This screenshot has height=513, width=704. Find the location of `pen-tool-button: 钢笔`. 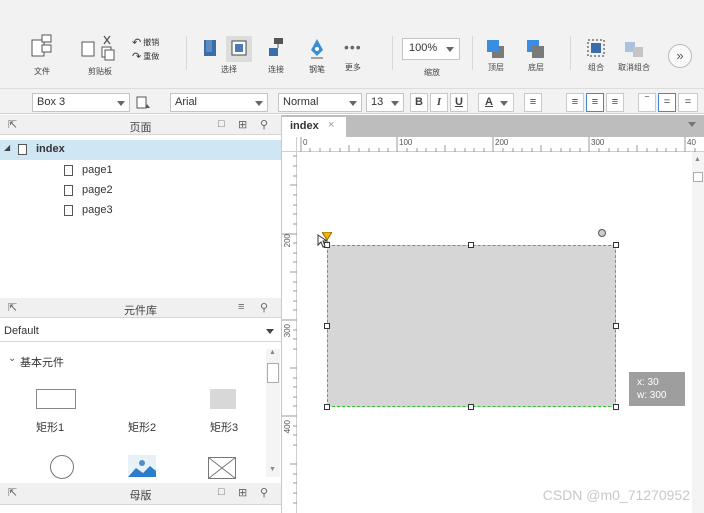

pen-tool-button: 钢笔 is located at coordinates (317, 55).